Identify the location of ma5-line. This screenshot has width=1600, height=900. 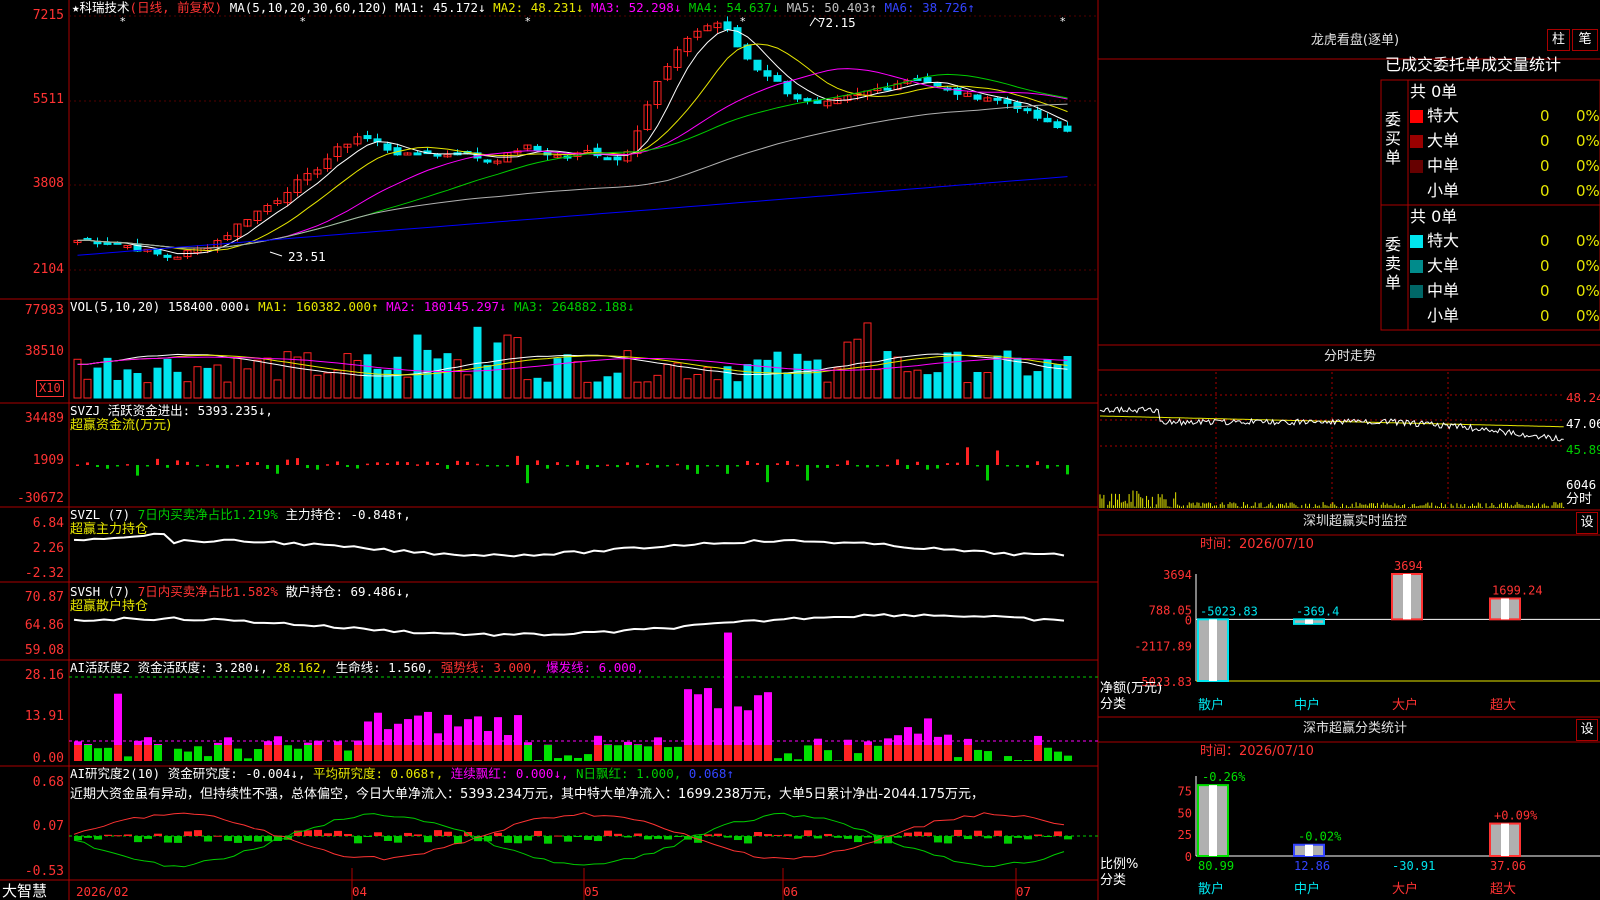
(572, 176).